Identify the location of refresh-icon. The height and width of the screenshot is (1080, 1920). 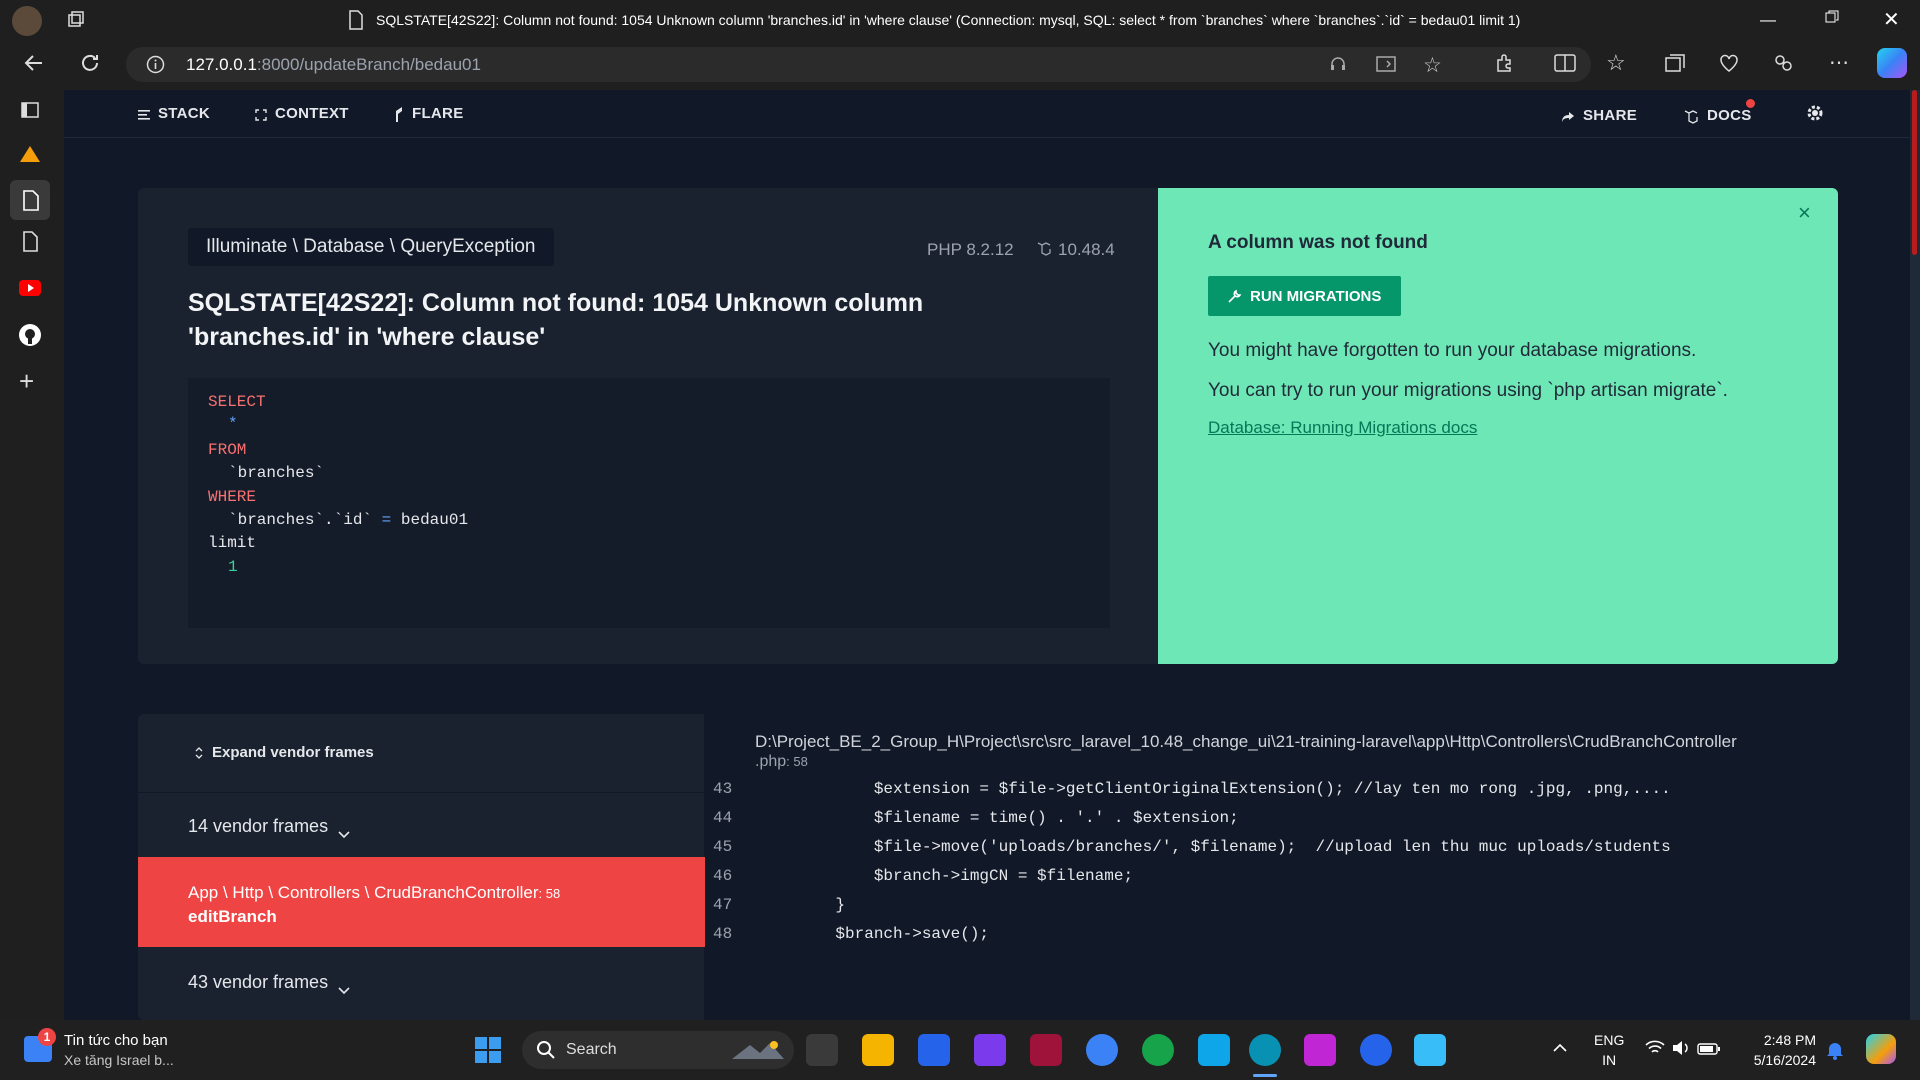
(90, 63).